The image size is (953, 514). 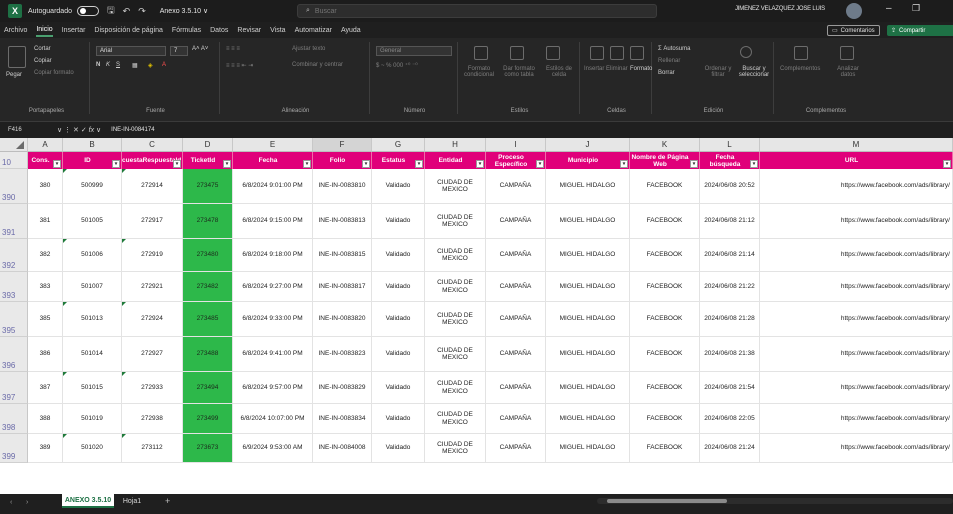 What do you see at coordinates (479, 72) in the screenshot?
I see `conditional-format-button: Formato condicional` at bounding box center [479, 72].